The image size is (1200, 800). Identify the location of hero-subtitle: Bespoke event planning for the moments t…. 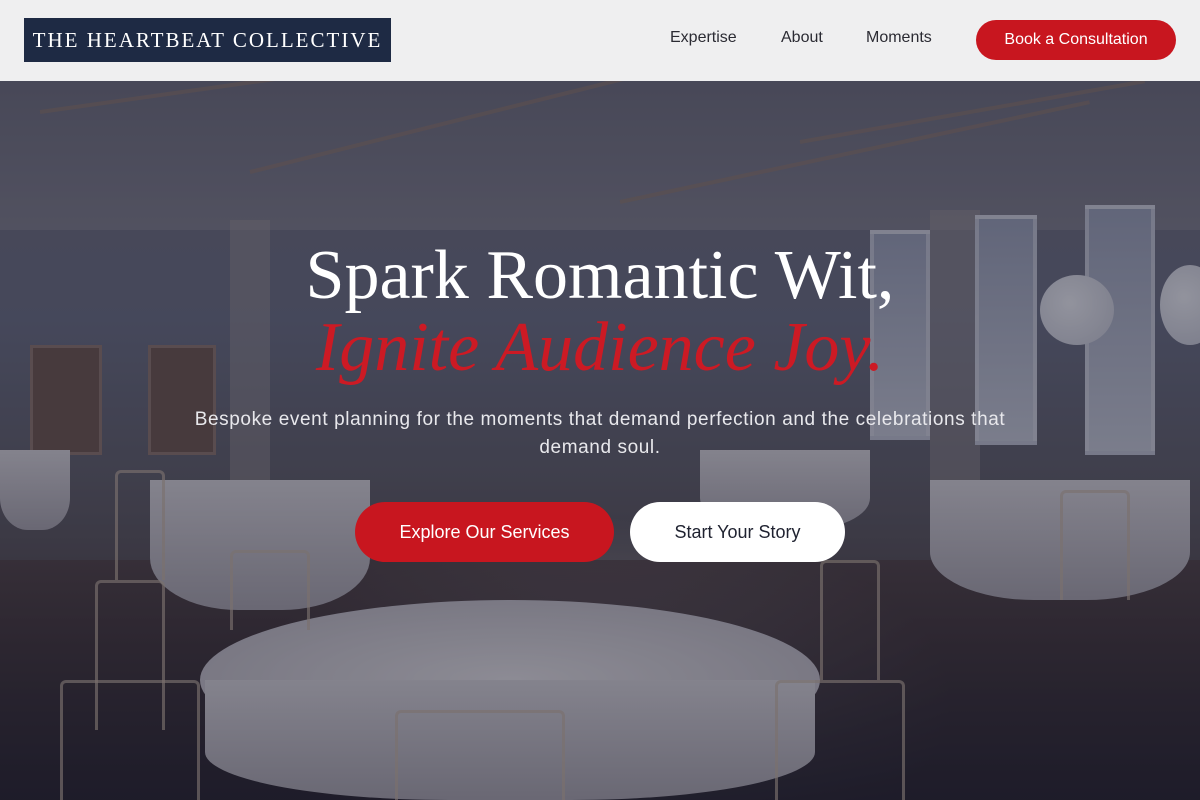
(600, 433).